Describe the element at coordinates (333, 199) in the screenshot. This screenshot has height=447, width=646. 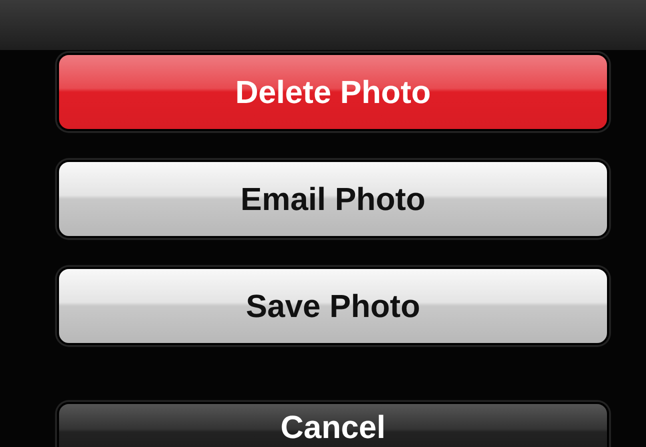
I see `action-button: Email Photo` at that location.